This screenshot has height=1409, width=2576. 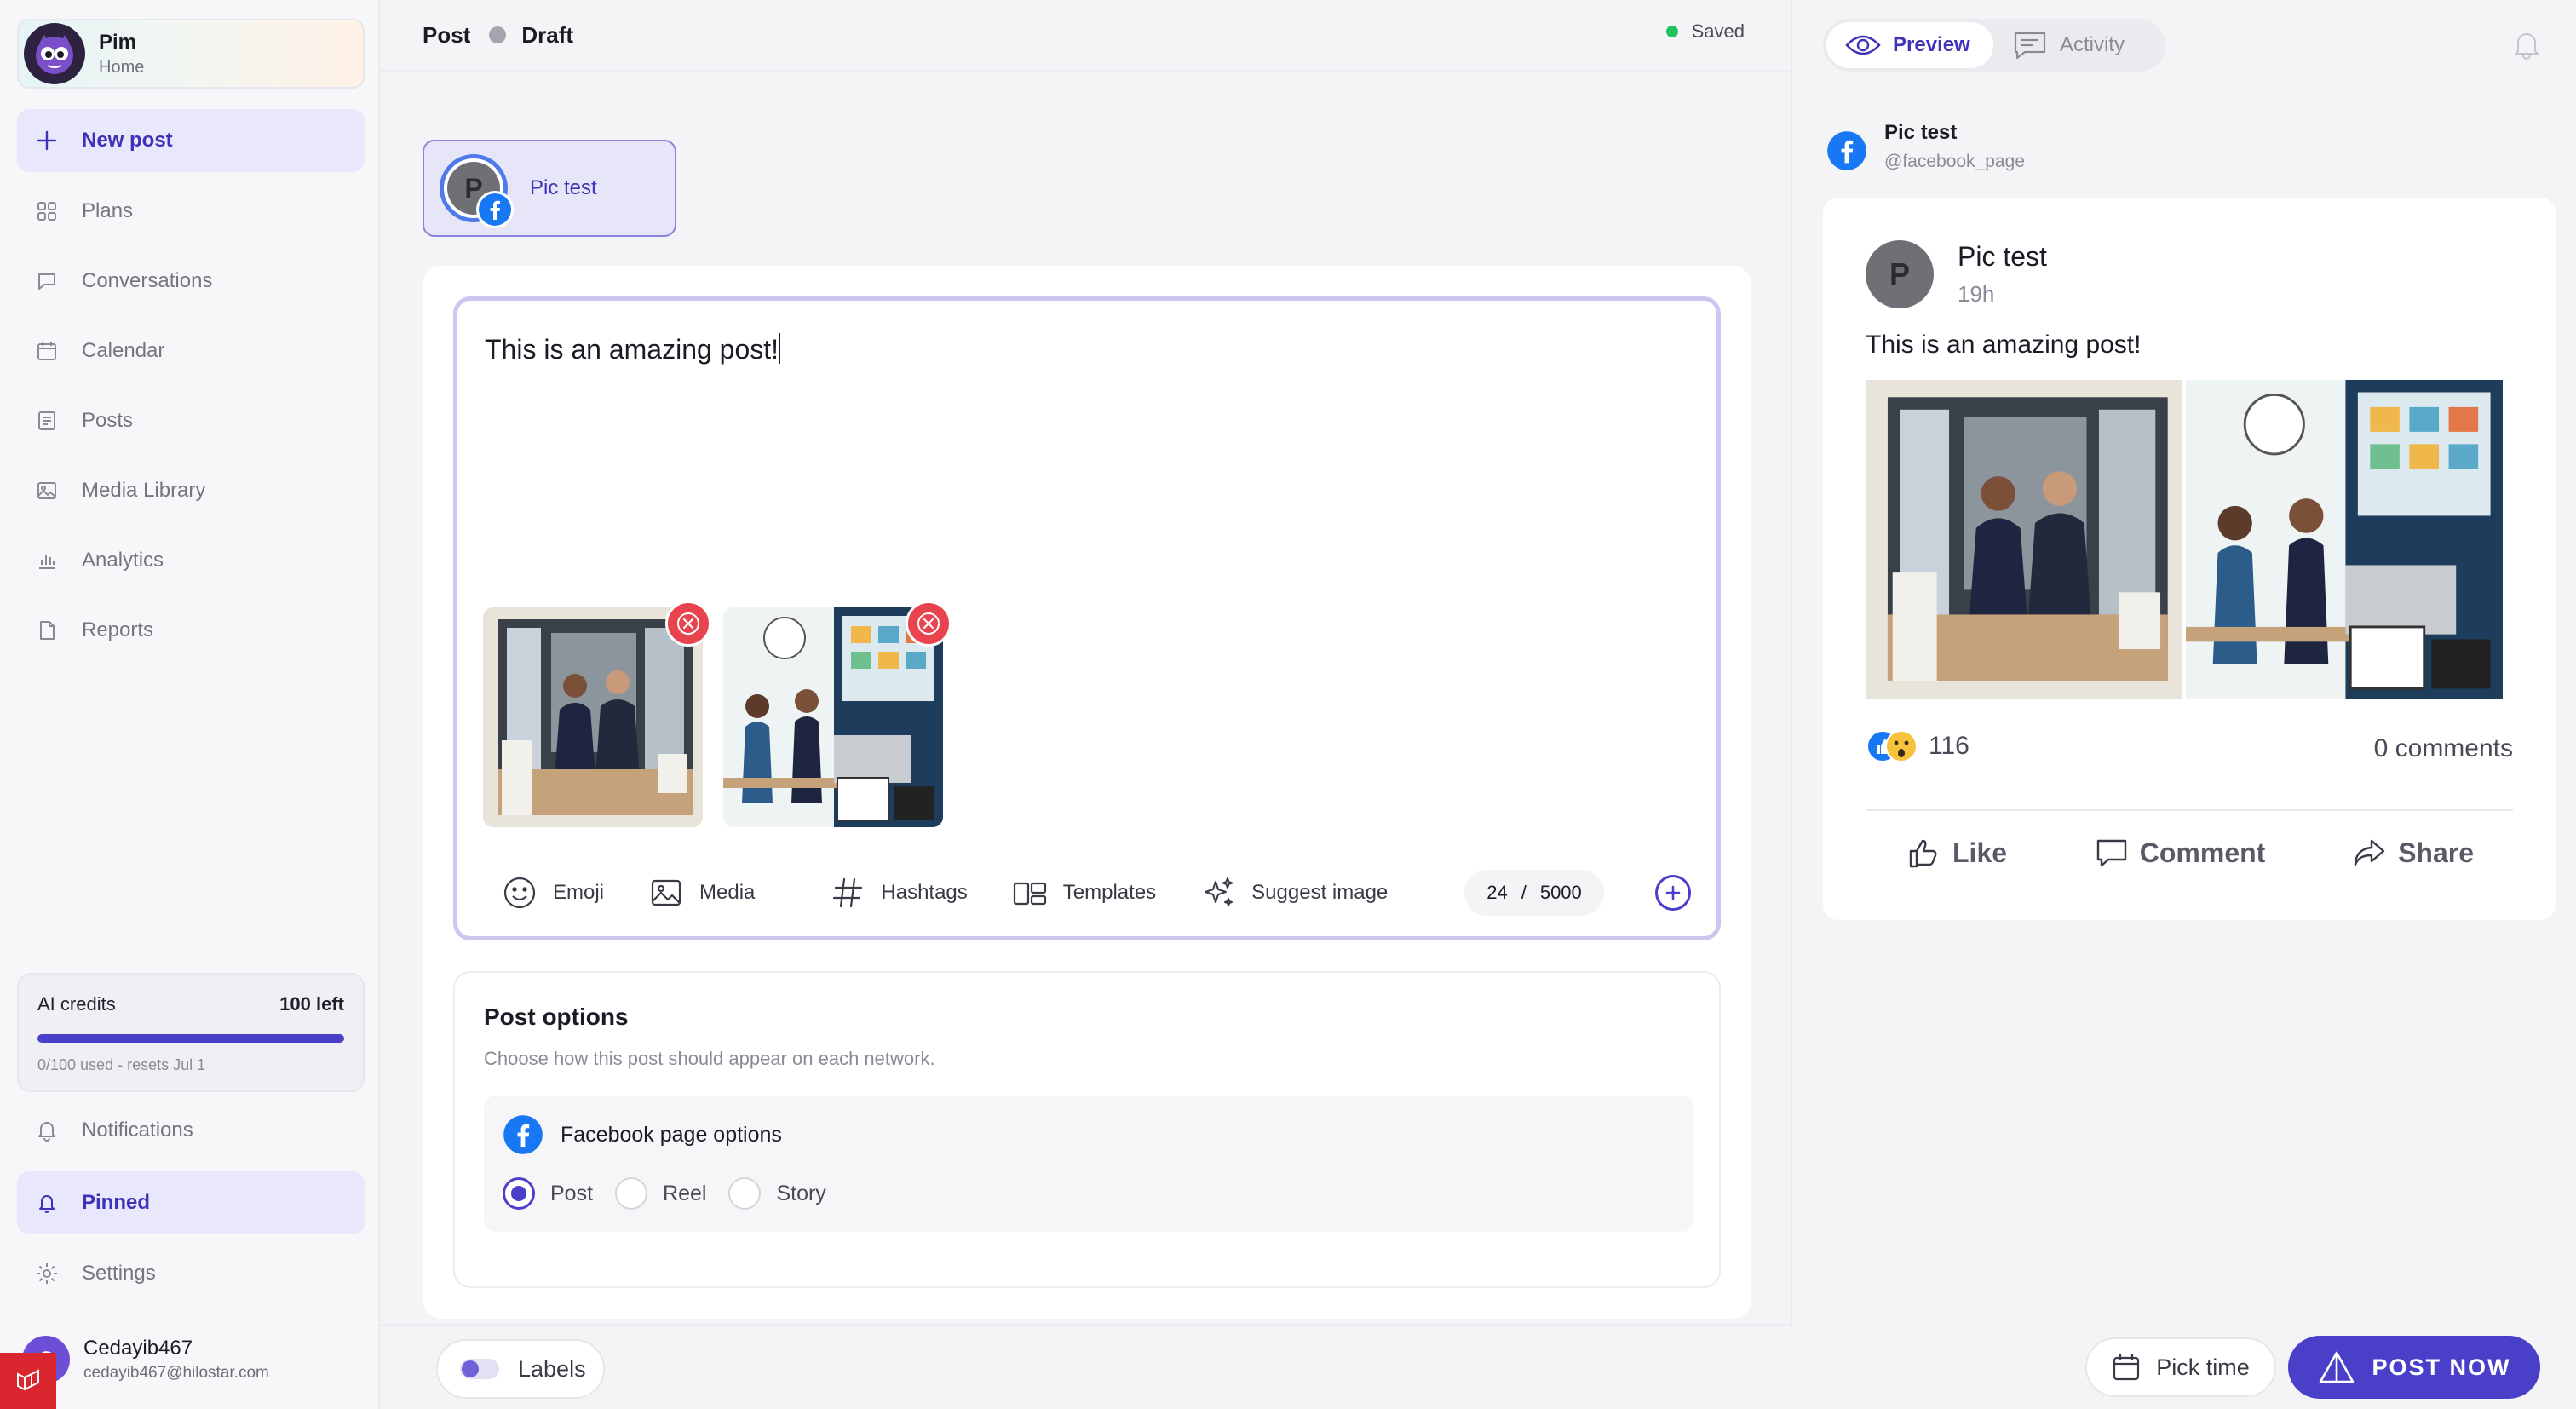 What do you see at coordinates (1955, 161) in the screenshot?
I see `preview-account-handle: @facebook_page` at bounding box center [1955, 161].